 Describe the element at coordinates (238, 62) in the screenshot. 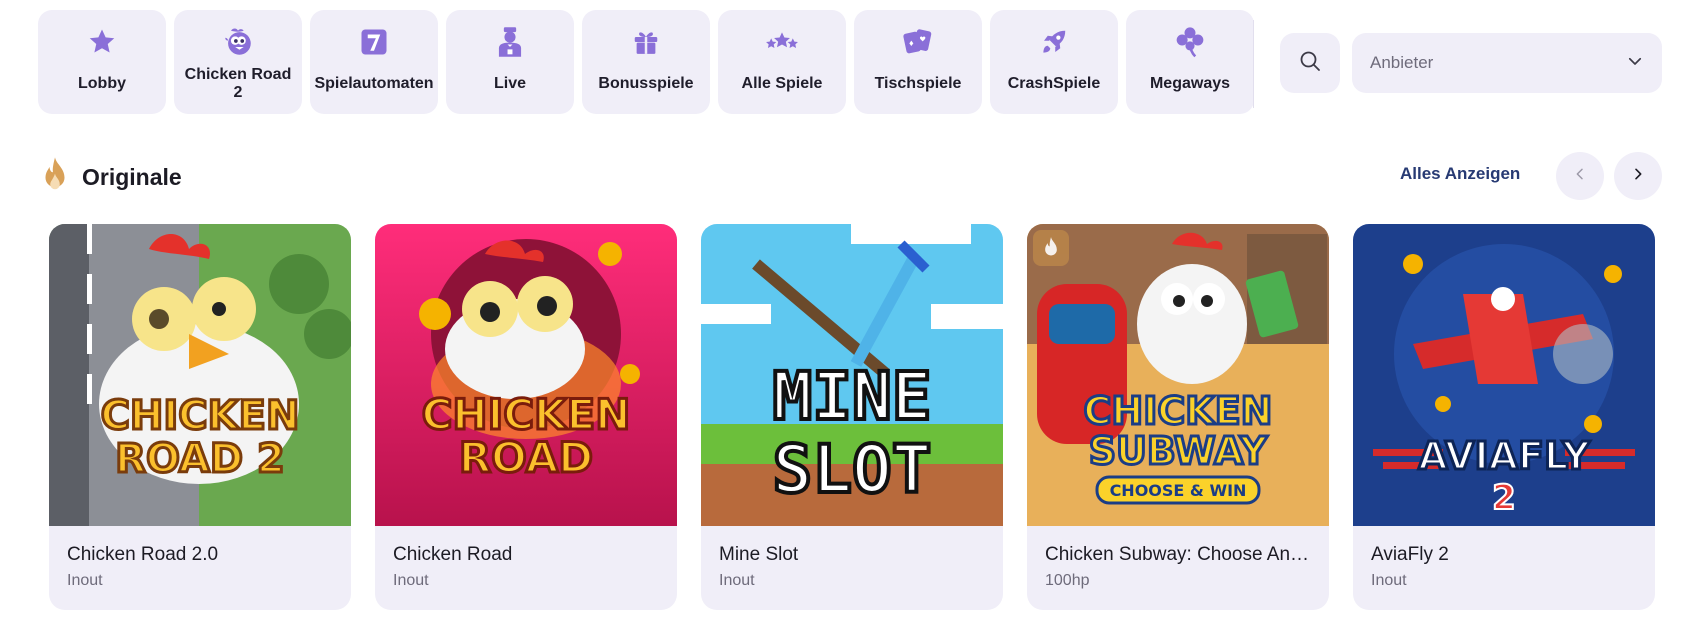

I see `category-chicken-road-2: Chicken Road 2` at that location.